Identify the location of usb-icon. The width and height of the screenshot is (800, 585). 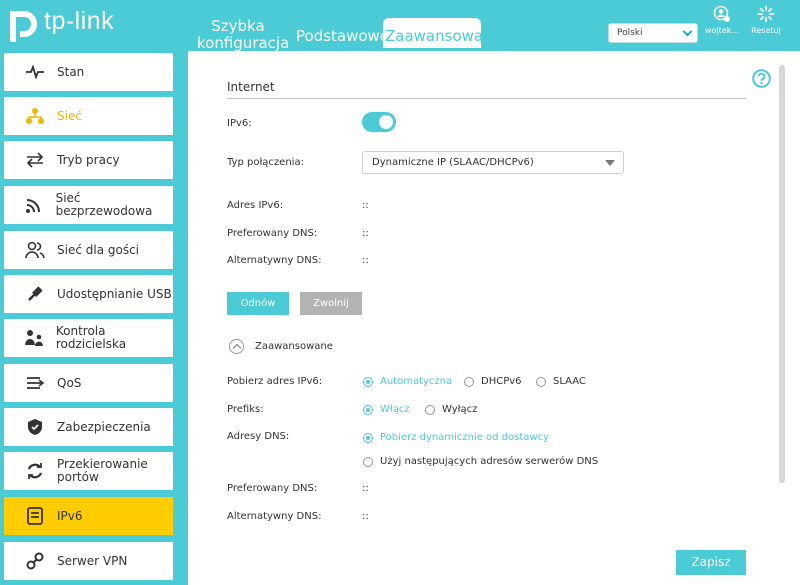
(35, 294).